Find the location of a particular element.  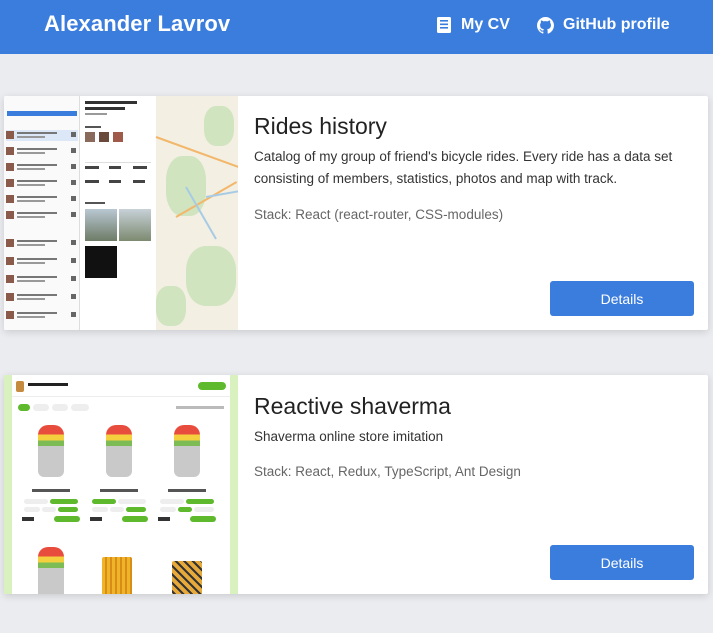

project-title: Rides history is located at coordinates (320, 126).